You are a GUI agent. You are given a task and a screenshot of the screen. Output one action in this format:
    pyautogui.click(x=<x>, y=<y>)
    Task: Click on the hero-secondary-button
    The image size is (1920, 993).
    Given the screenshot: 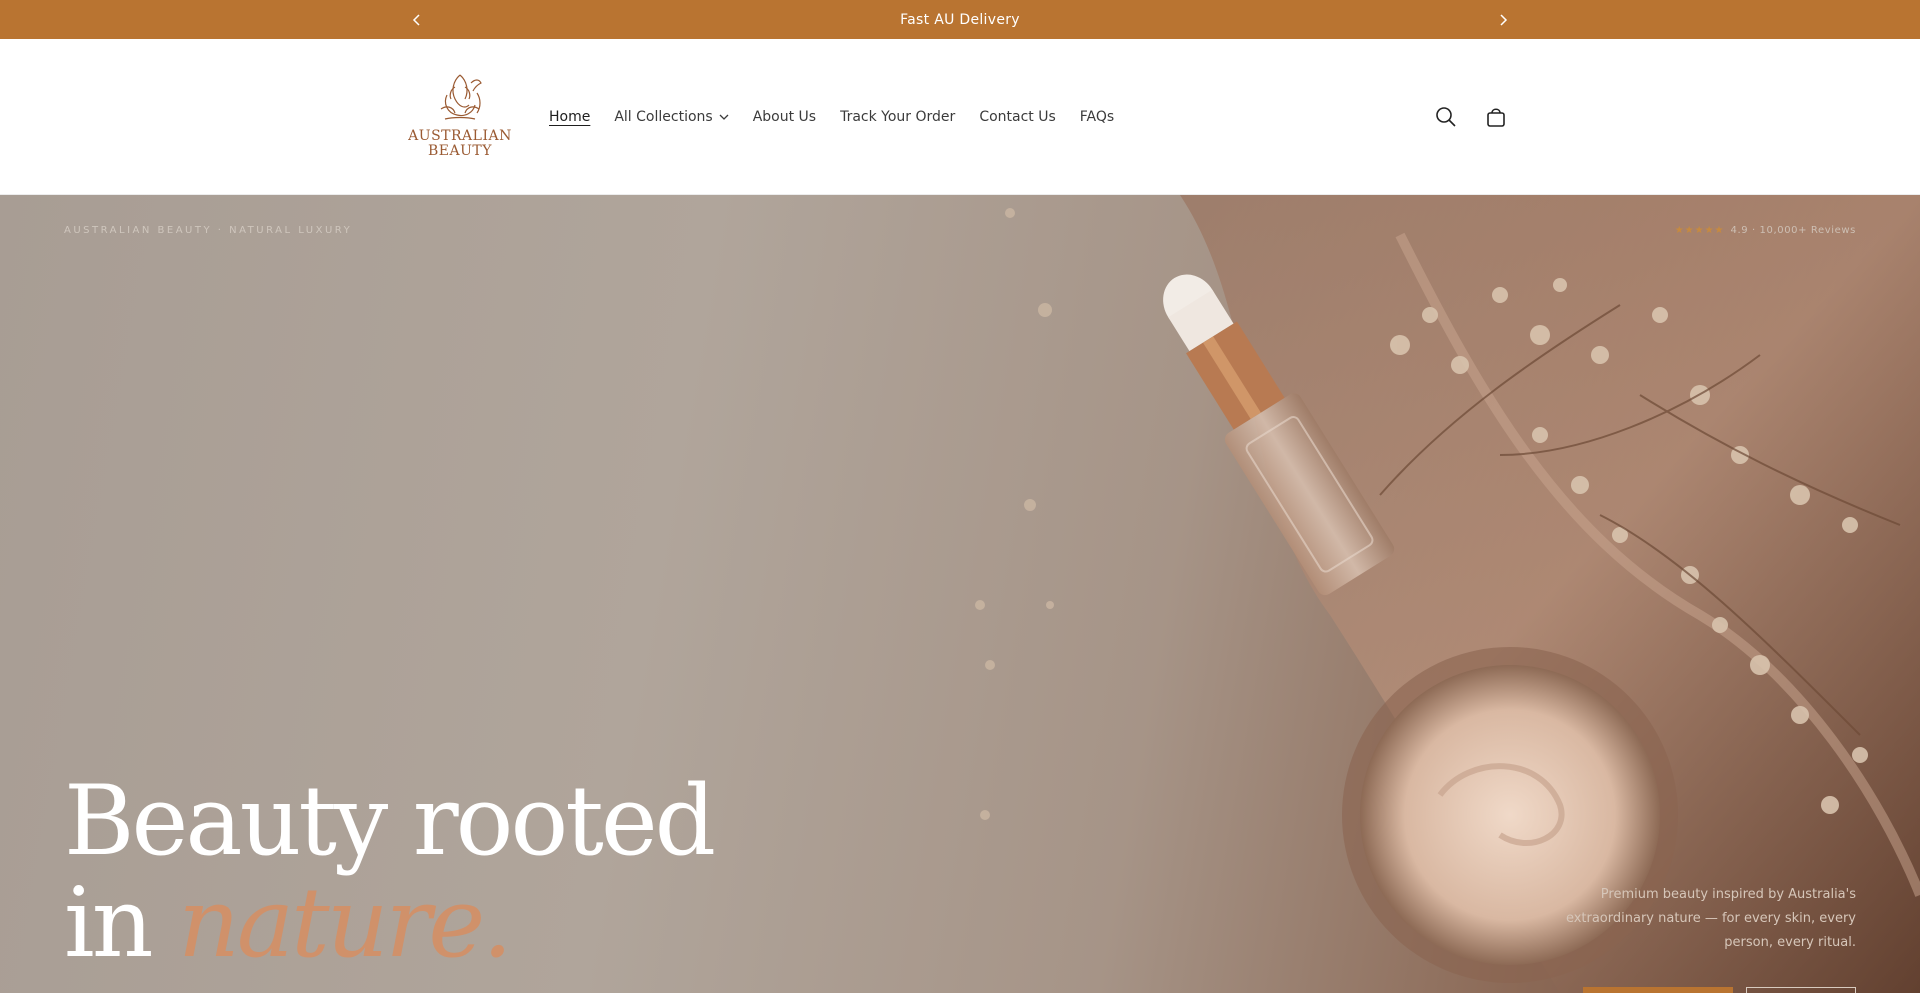 What is the action you would take?
    pyautogui.click(x=1801, y=990)
    